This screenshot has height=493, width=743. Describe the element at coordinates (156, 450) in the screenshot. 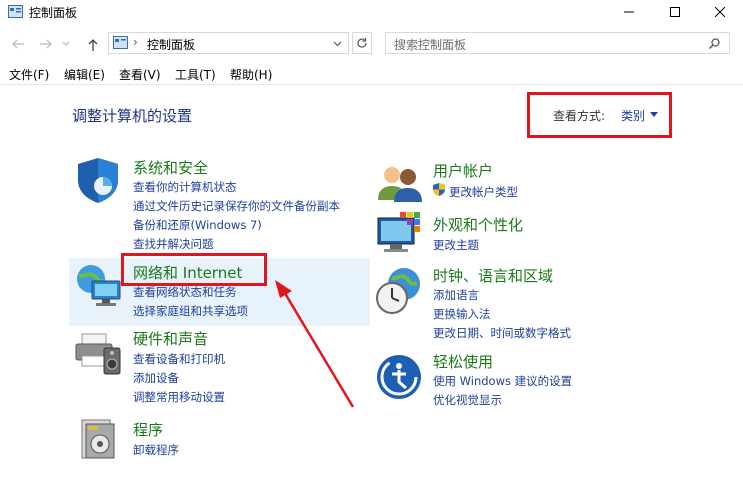

I see `link-uninstall-program: 卸载程序` at that location.